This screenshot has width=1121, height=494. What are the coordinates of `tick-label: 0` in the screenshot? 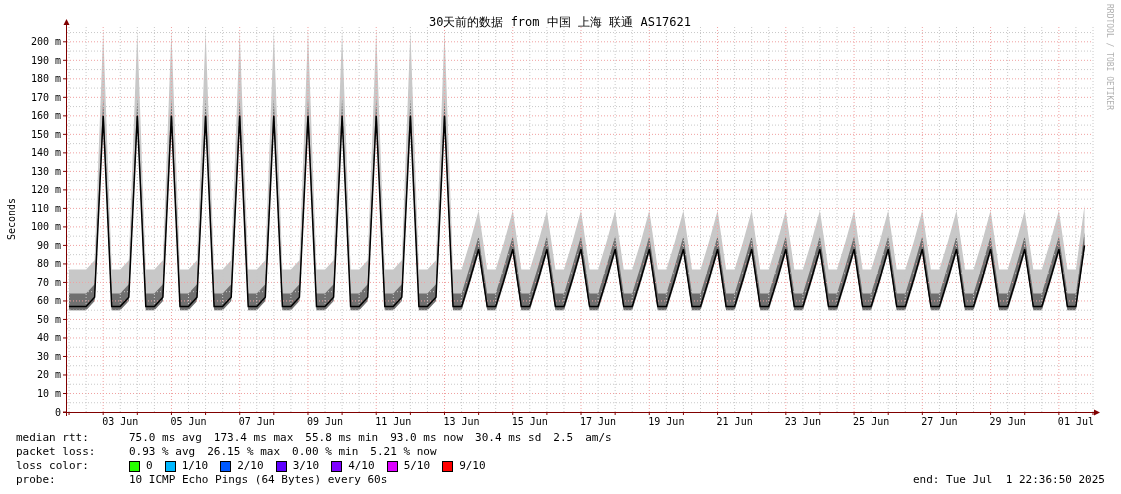 It's located at (57, 412).